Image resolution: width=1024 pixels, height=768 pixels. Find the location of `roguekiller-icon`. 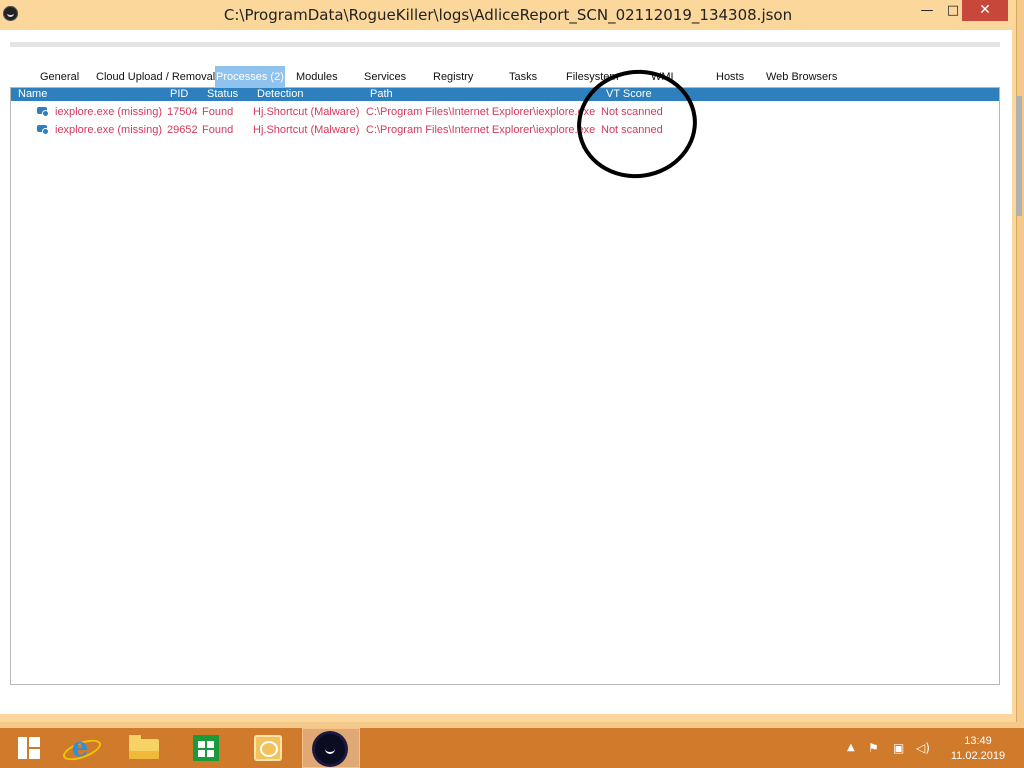

roguekiller-icon is located at coordinates (330, 749).